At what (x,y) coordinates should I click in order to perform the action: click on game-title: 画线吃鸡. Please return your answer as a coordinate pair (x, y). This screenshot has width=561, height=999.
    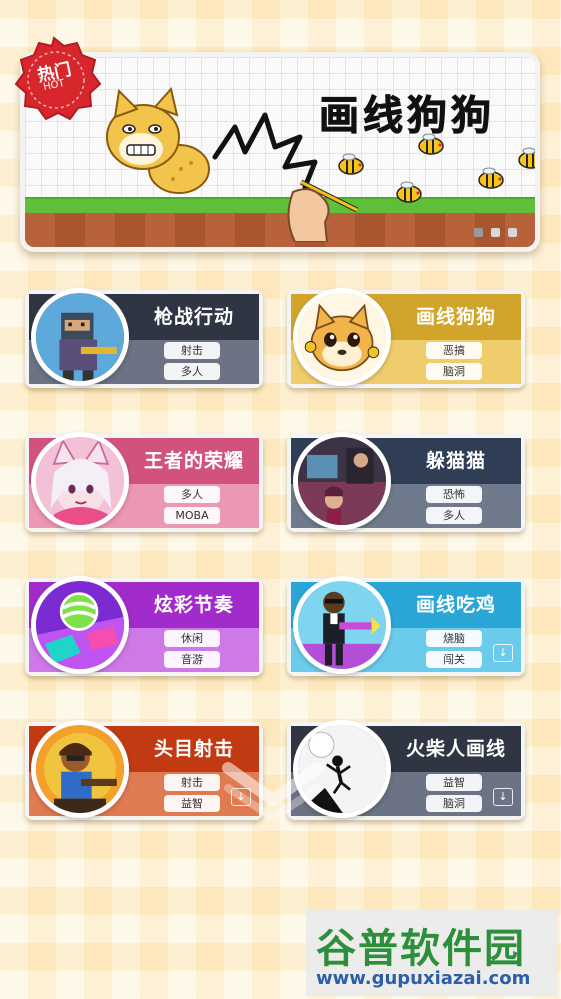
    Looking at the image, I should click on (455, 605).